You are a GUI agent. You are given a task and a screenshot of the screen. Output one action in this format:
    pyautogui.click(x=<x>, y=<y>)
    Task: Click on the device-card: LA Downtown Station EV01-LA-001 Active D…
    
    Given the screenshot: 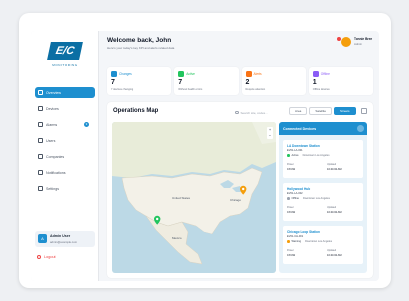 What is the action you would take?
    pyautogui.click(x=323, y=159)
    